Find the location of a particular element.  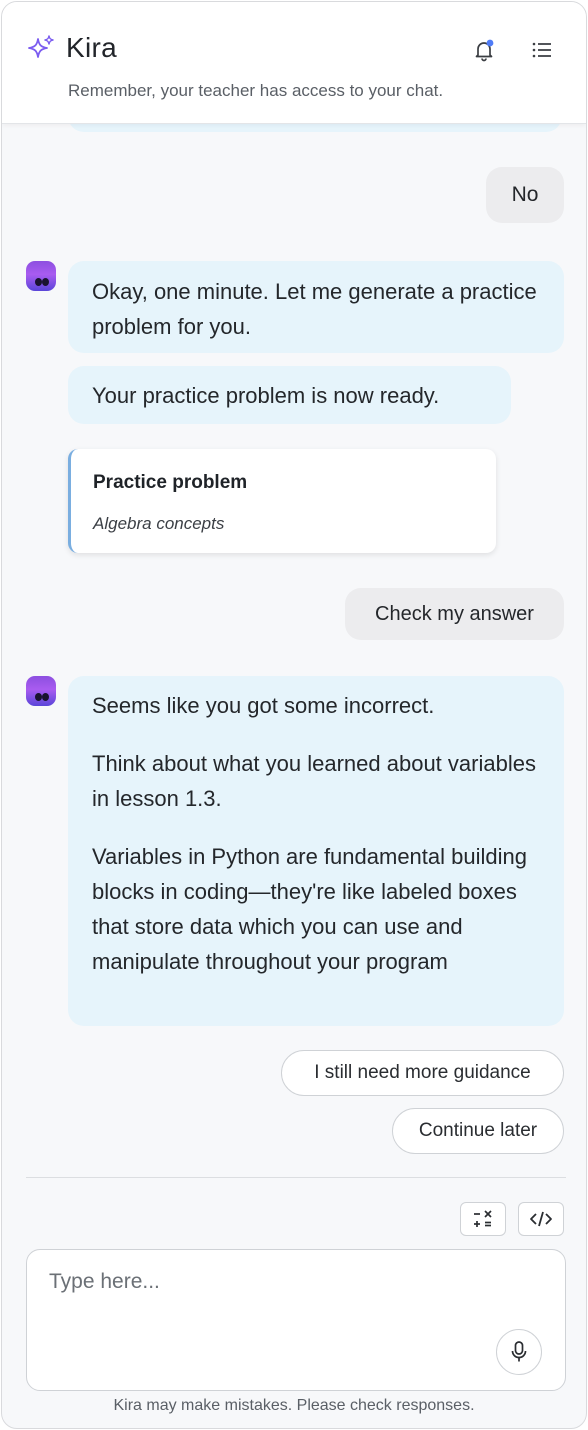

brand: Kira is located at coordinates (71, 48).